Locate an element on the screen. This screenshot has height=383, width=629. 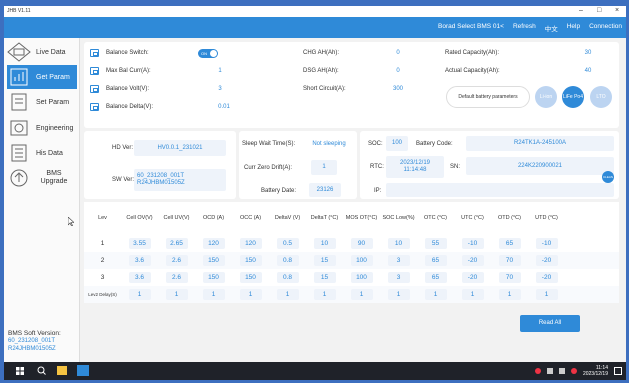
balance-volt-value: 3 is located at coordinates (220, 89).